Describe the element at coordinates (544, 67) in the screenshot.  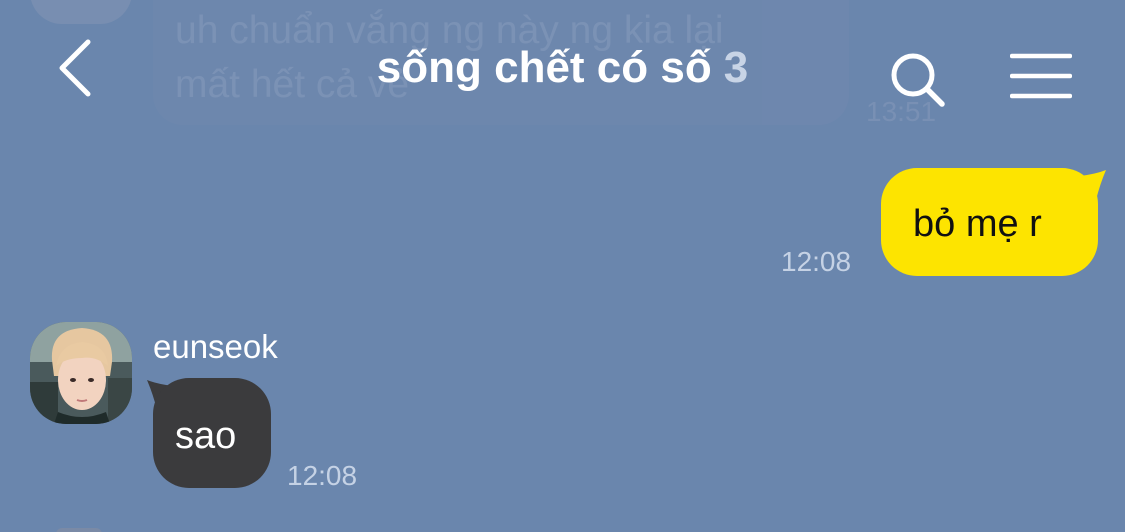
I see `chat-title-text: sống chết có số` at that location.